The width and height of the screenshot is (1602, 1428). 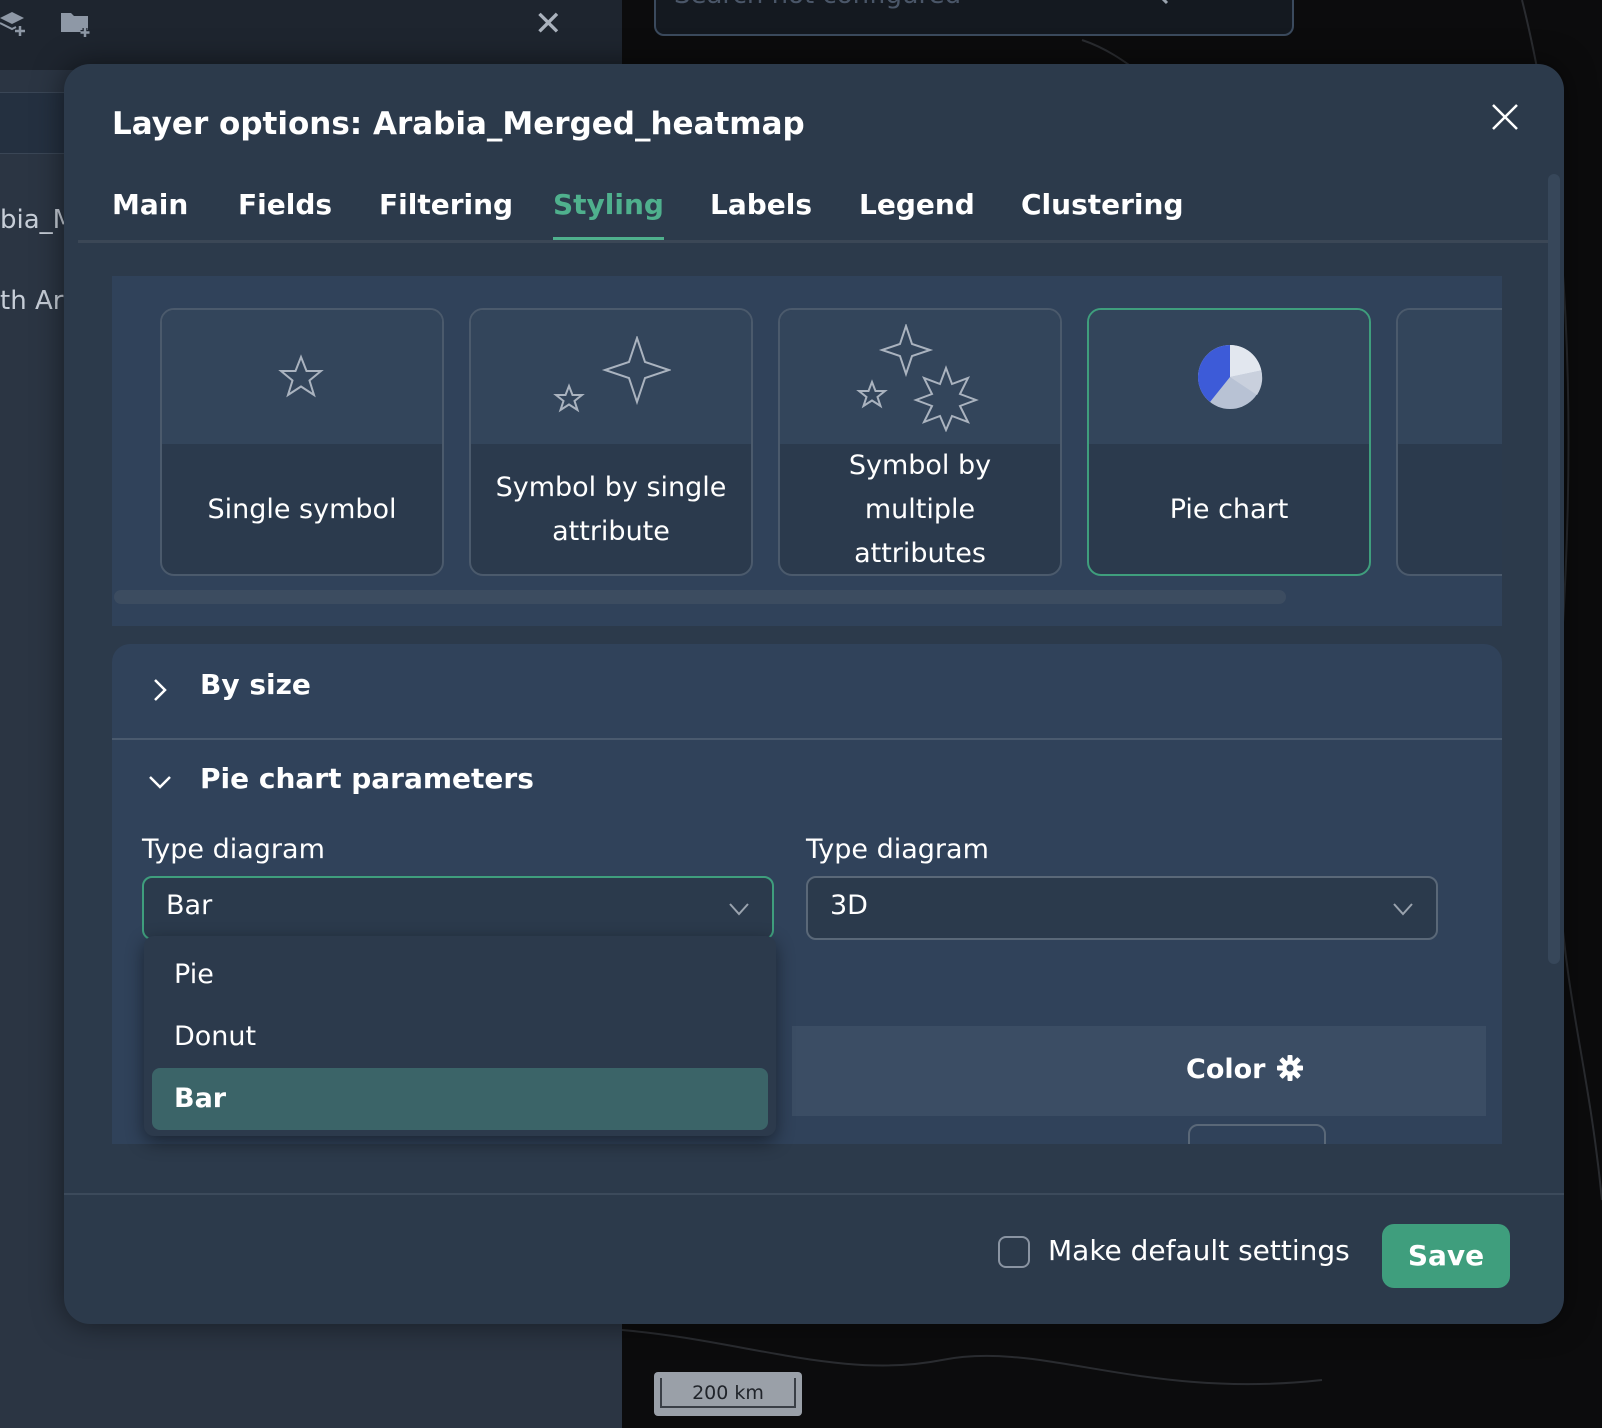 I want to click on gear-icon, so click(x=1290, y=1068).